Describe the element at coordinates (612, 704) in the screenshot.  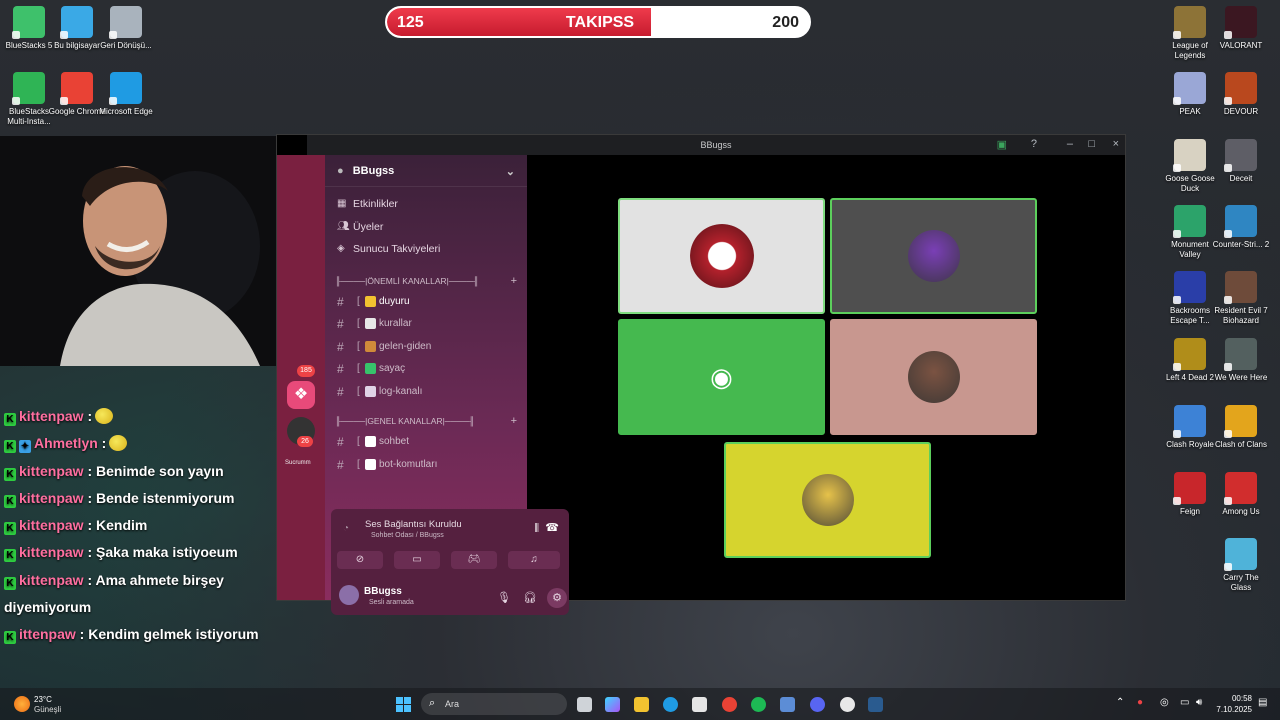
I see `copilot-icon` at that location.